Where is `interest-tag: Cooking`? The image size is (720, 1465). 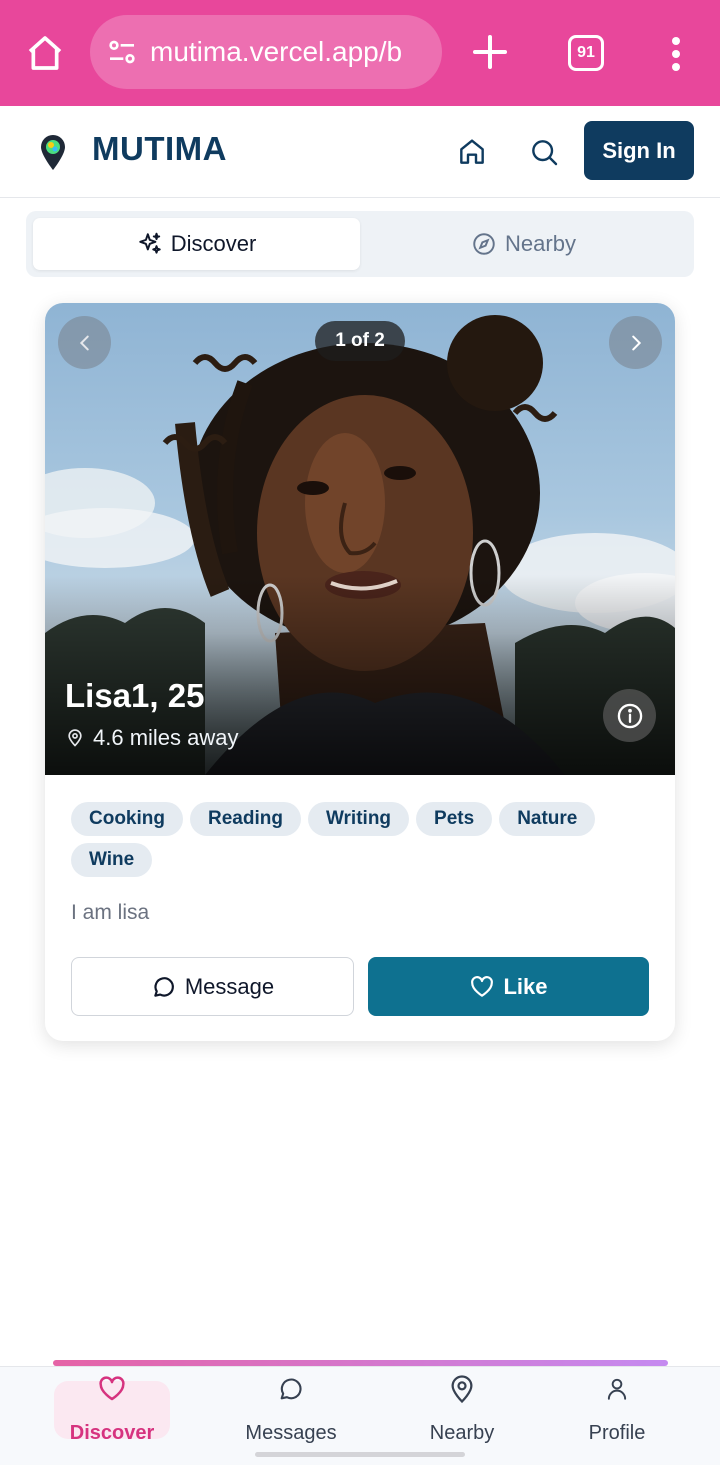
interest-tag: Cooking is located at coordinates (127, 819).